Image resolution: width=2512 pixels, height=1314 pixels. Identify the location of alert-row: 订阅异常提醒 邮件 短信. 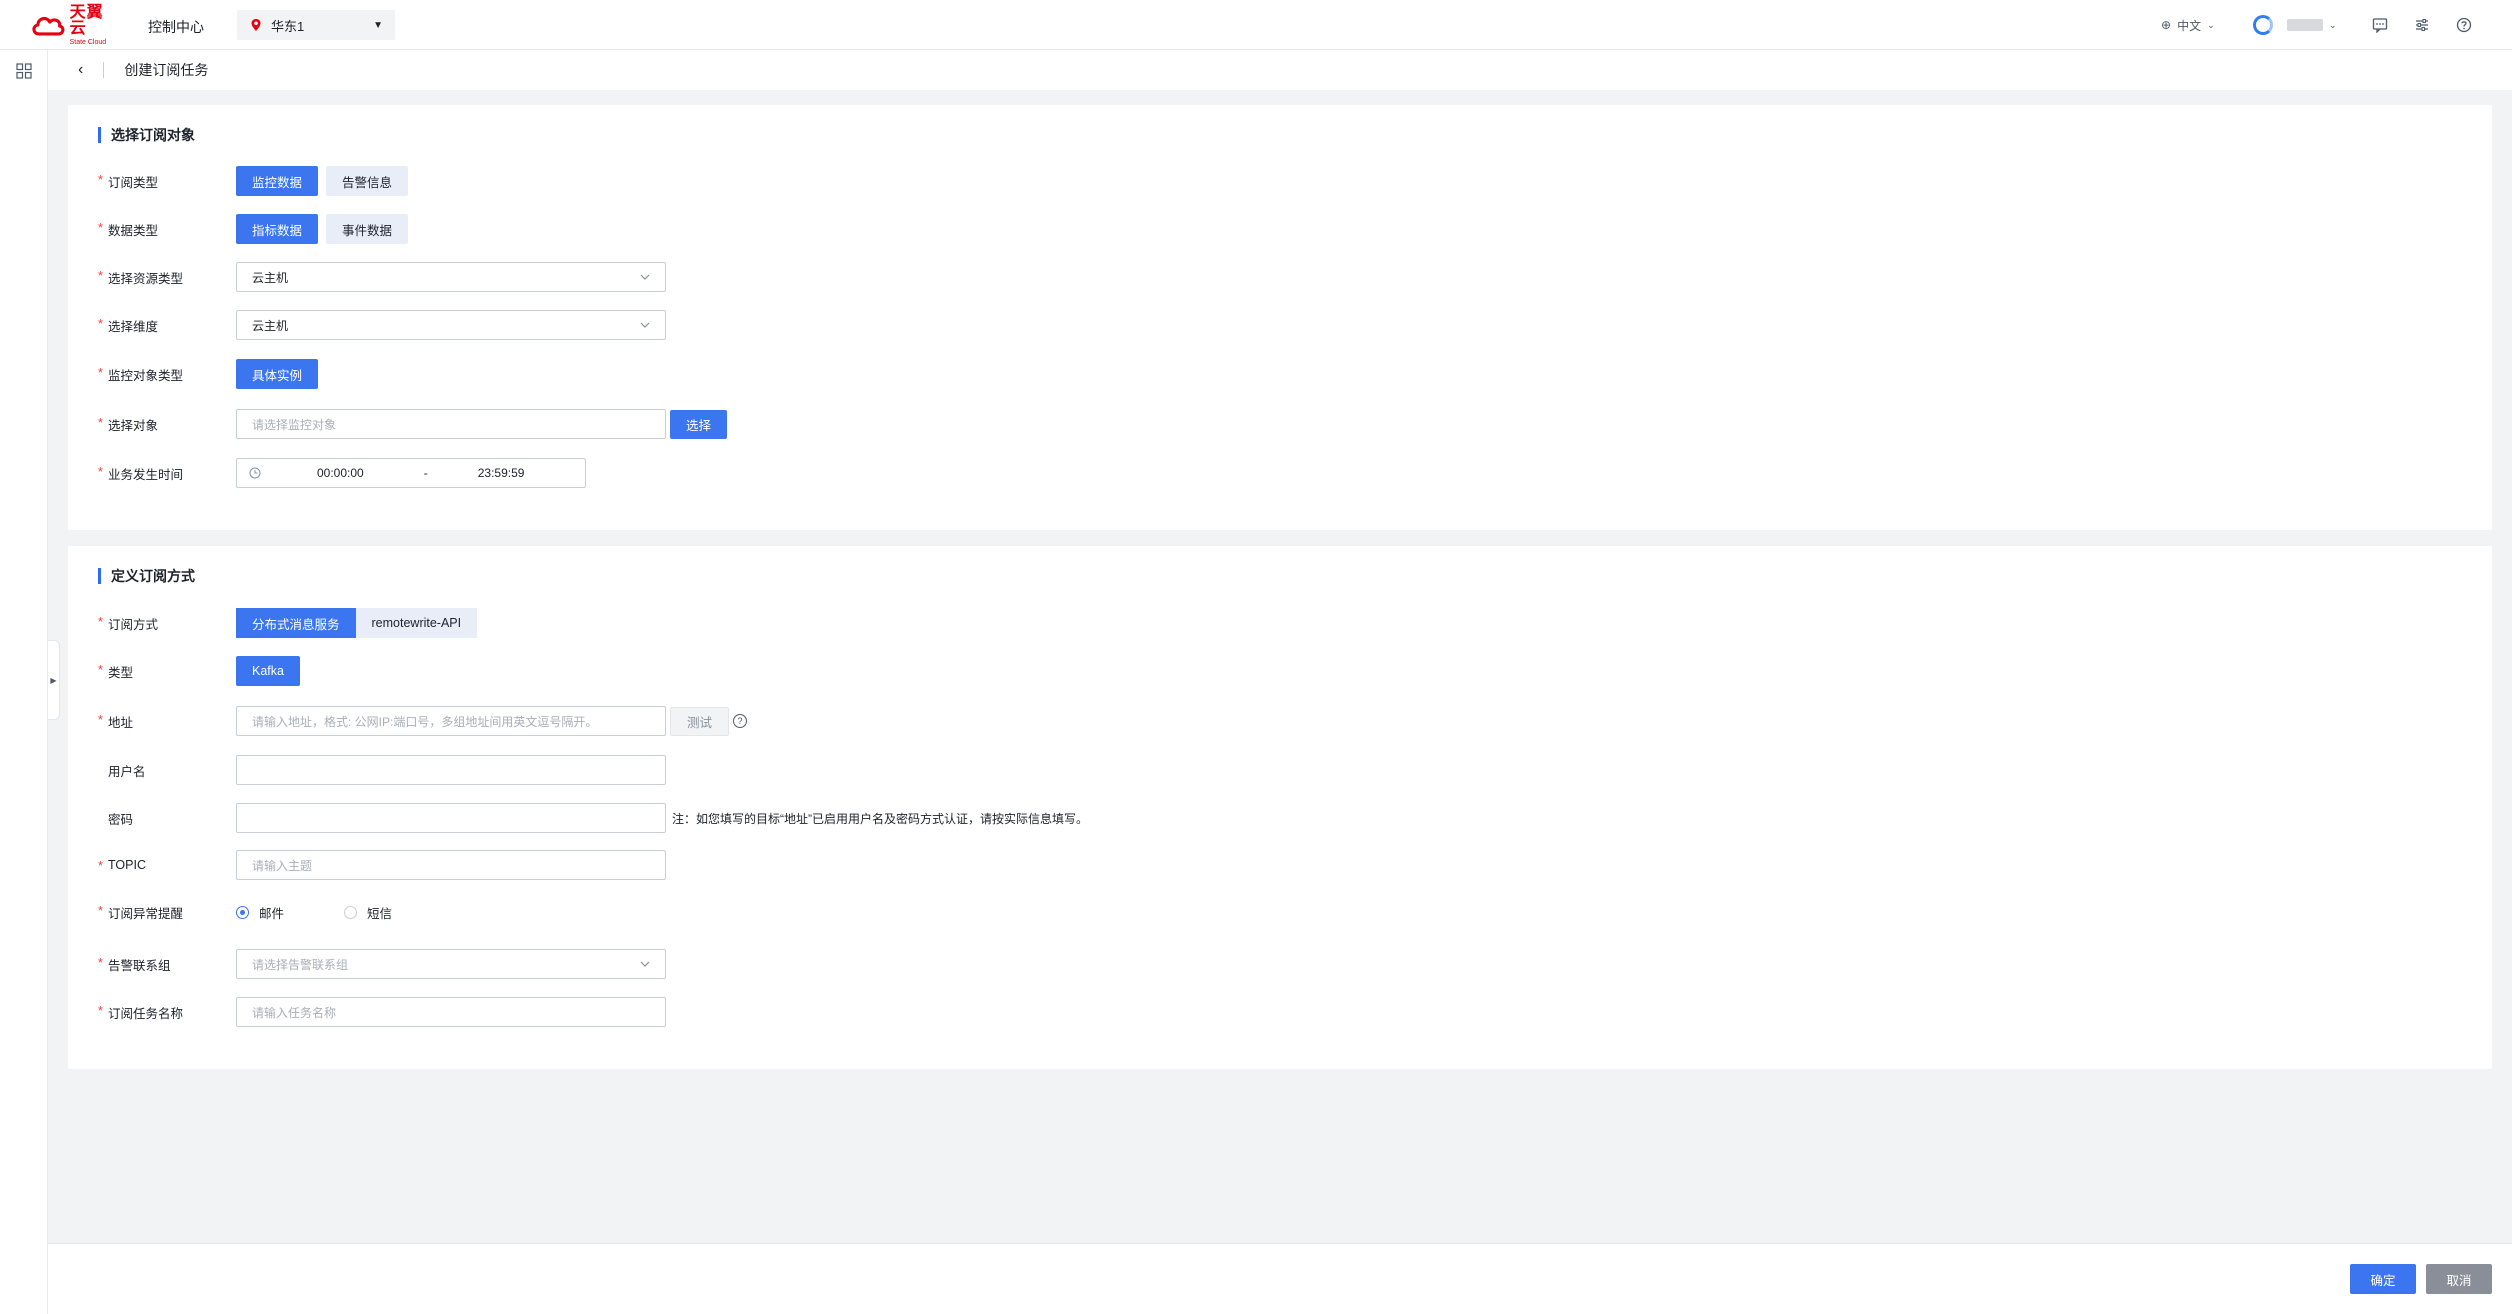
(275, 912).